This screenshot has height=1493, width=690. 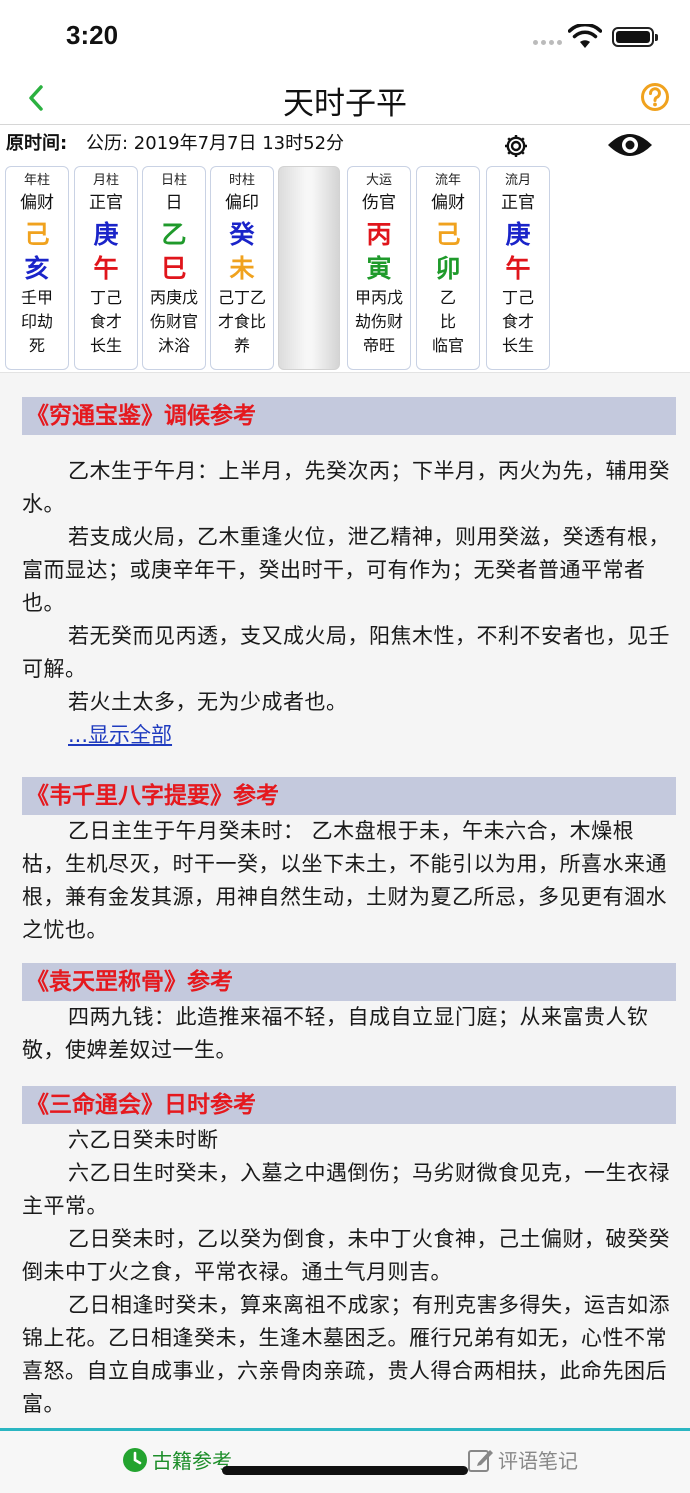 What do you see at coordinates (345, 104) in the screenshot?
I see `page-title: 天时子平` at bounding box center [345, 104].